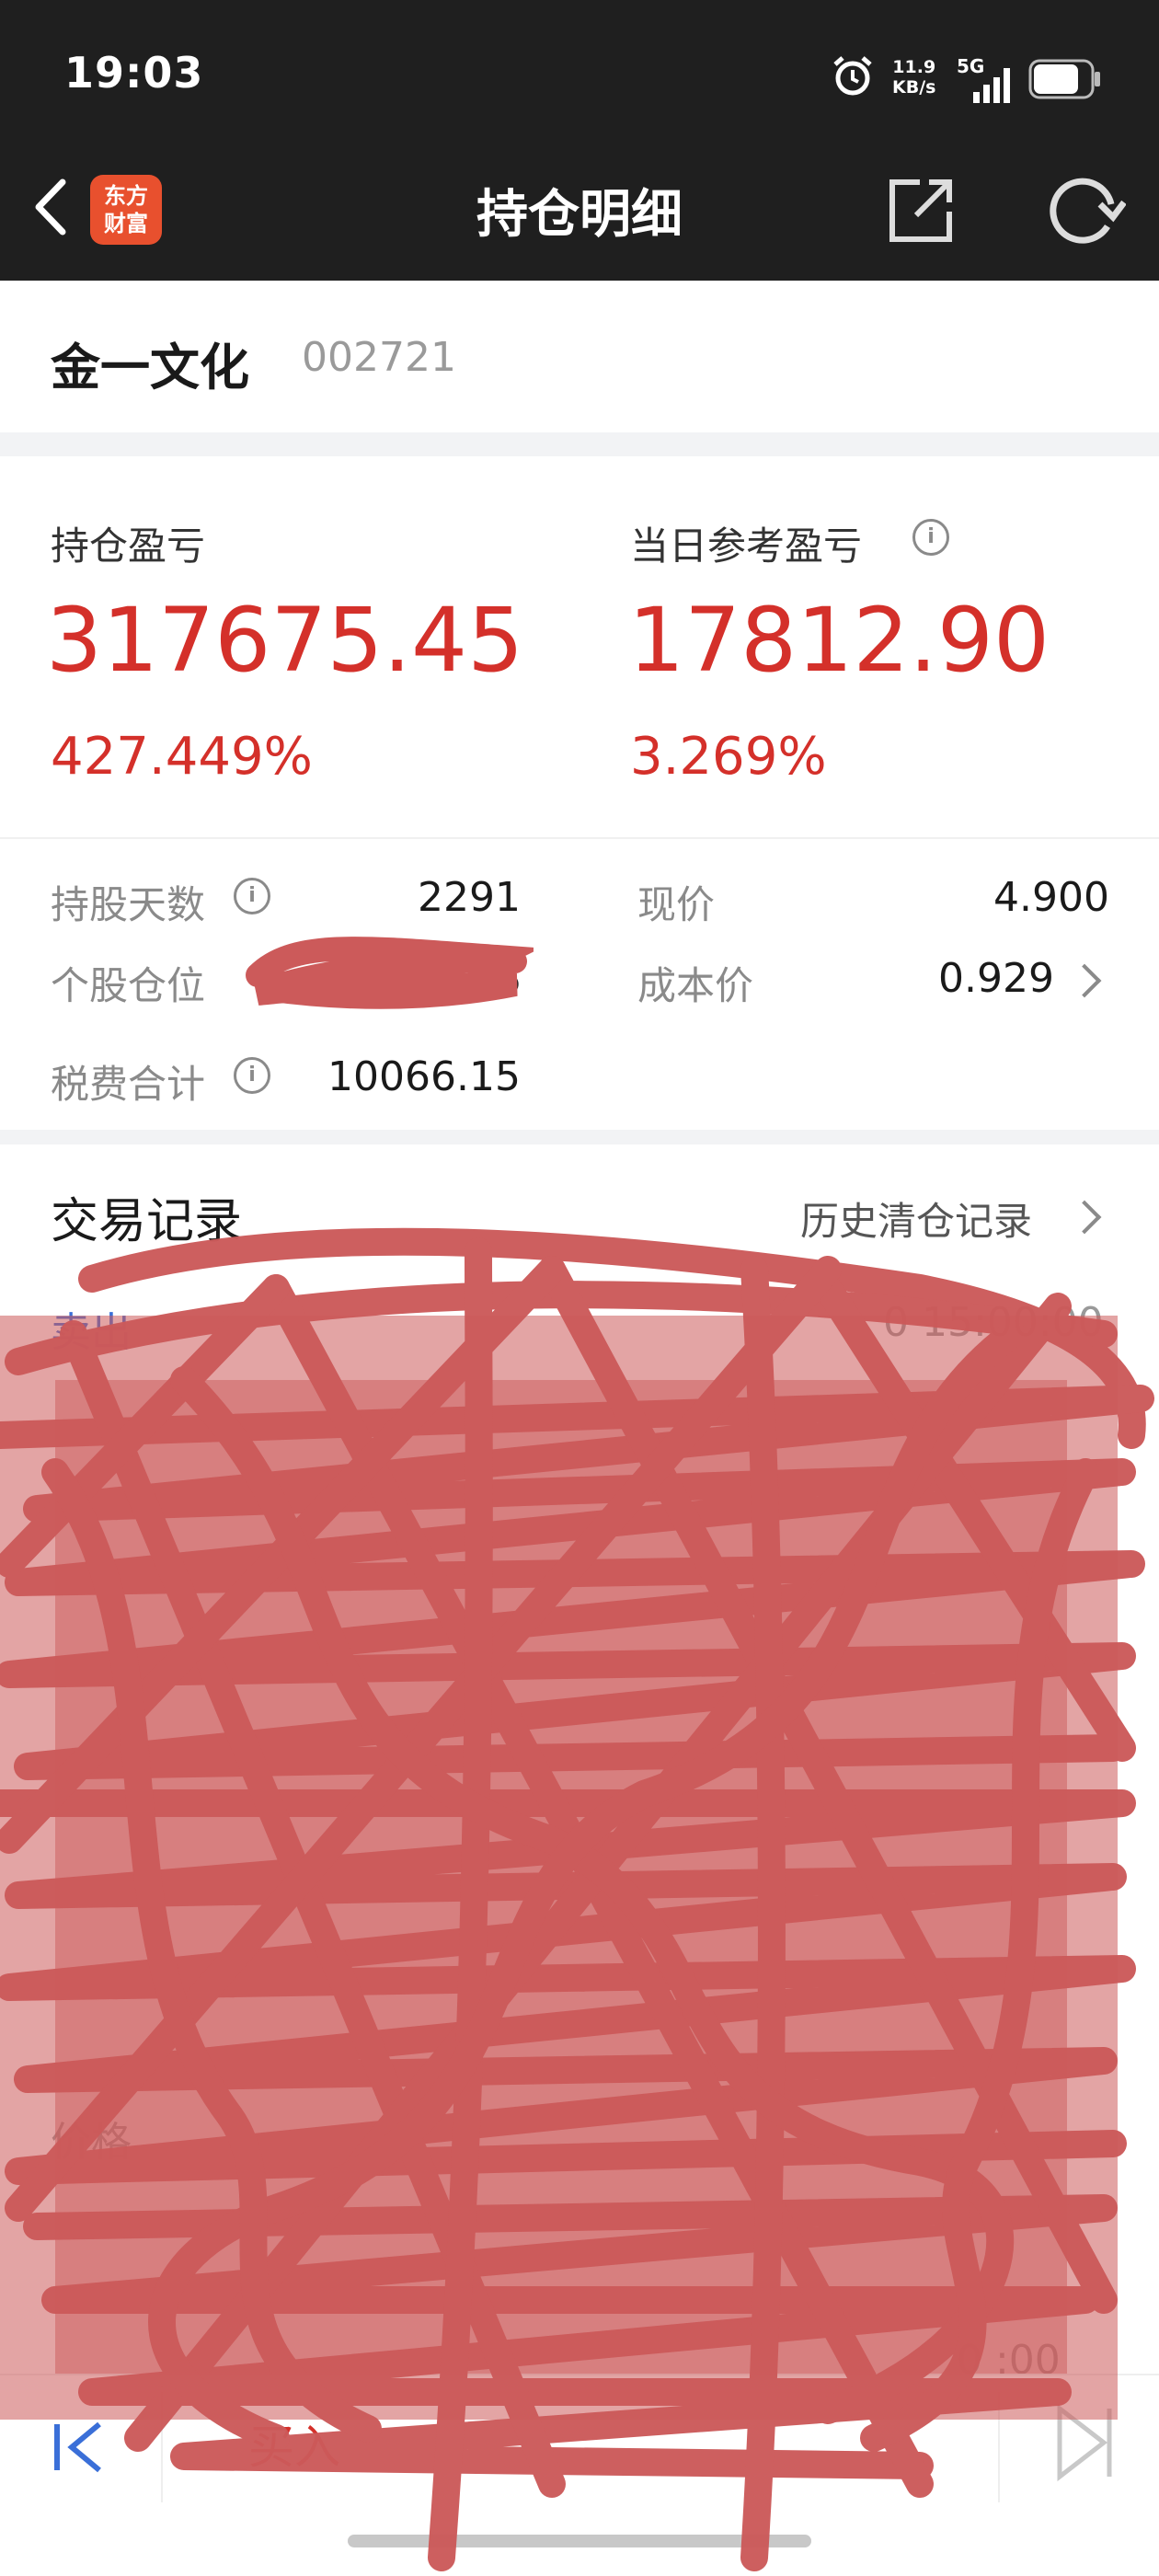 This screenshot has height=2576, width=1159. Describe the element at coordinates (182, 757) in the screenshot. I see `position-pnl-pct: 427.449%` at that location.